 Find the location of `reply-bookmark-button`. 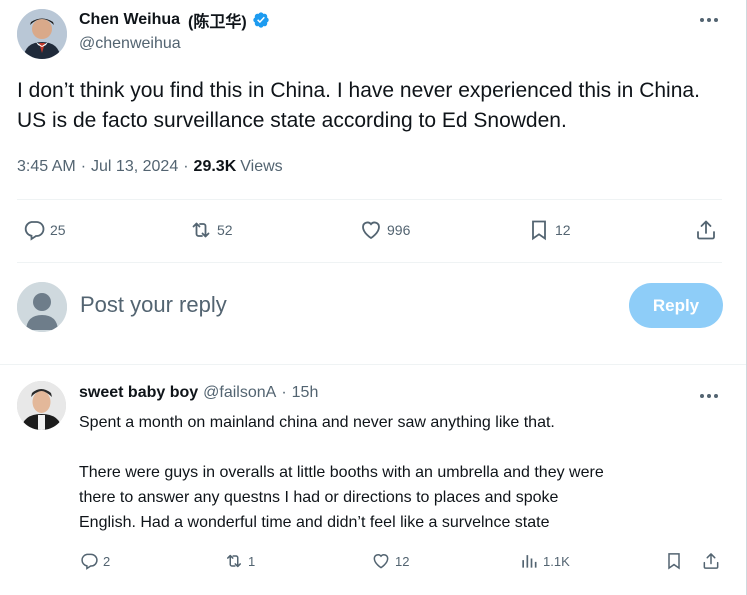

reply-bookmark-button is located at coordinates (674, 561).